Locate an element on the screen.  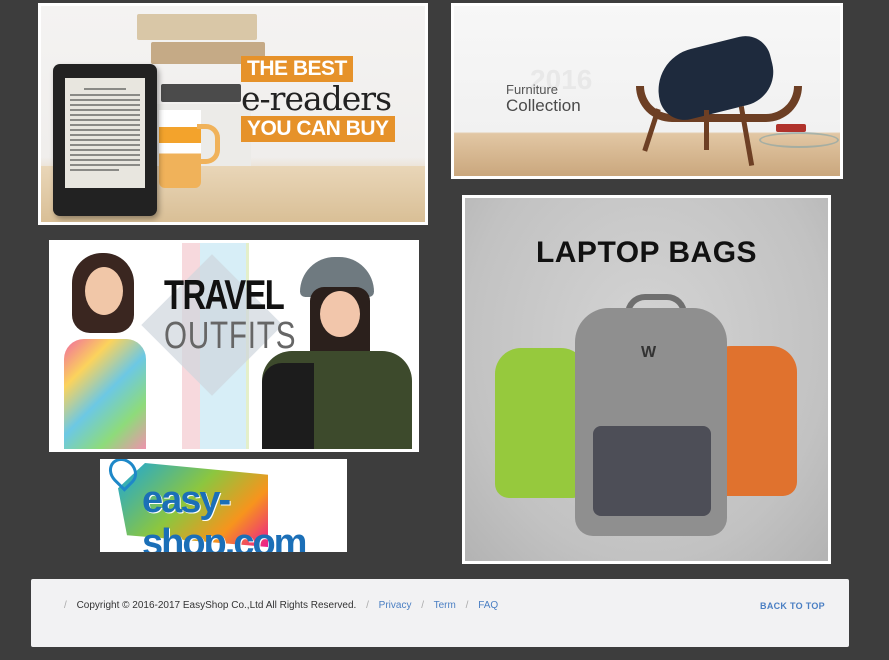
floral-dress is located at coordinates (105, 394).